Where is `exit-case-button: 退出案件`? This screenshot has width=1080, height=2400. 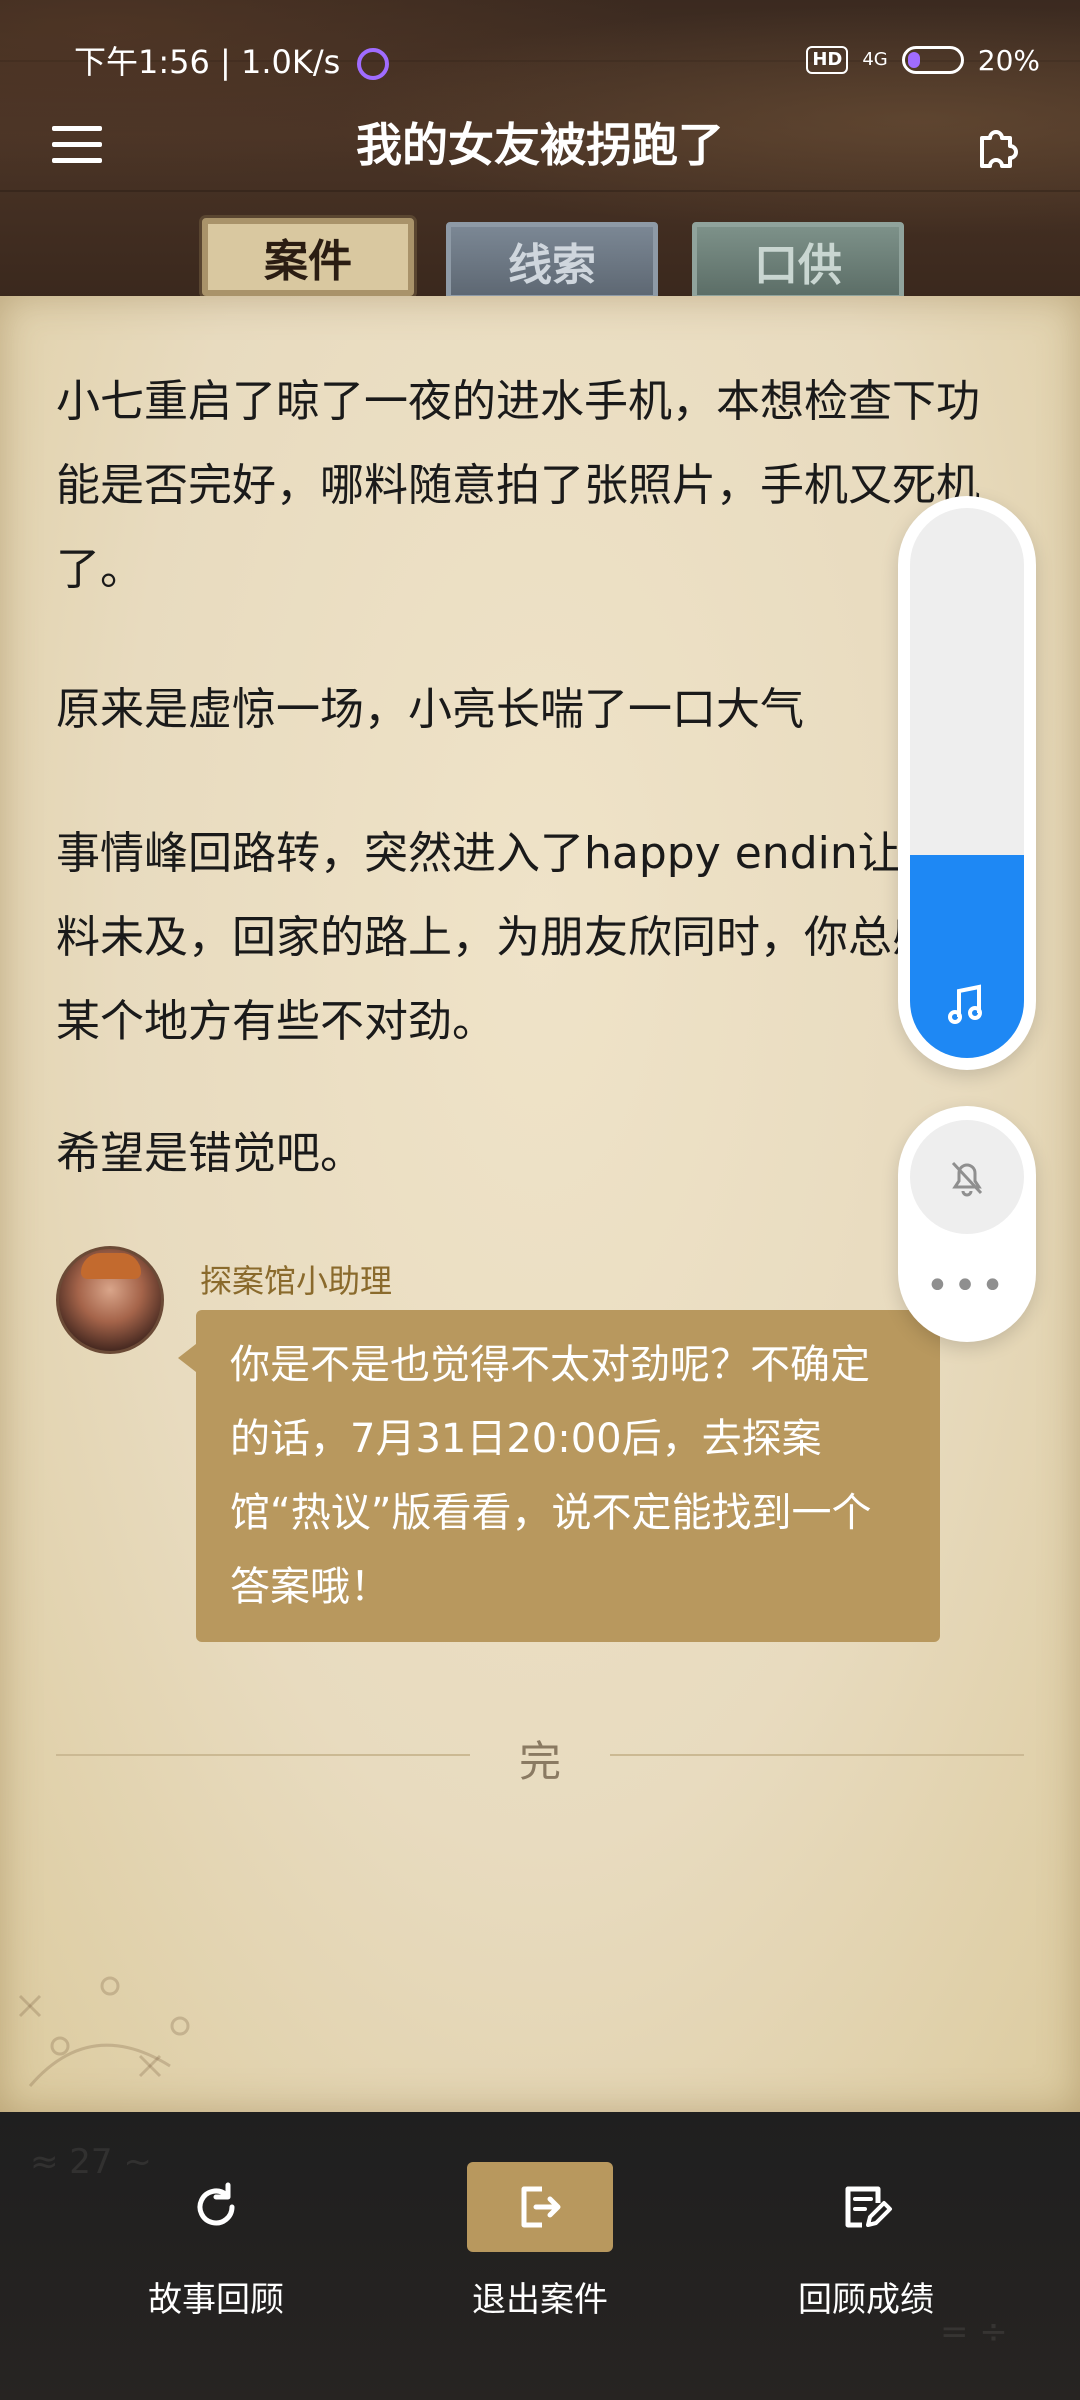
exit-case-button: 退出案件 is located at coordinates (540, 2241).